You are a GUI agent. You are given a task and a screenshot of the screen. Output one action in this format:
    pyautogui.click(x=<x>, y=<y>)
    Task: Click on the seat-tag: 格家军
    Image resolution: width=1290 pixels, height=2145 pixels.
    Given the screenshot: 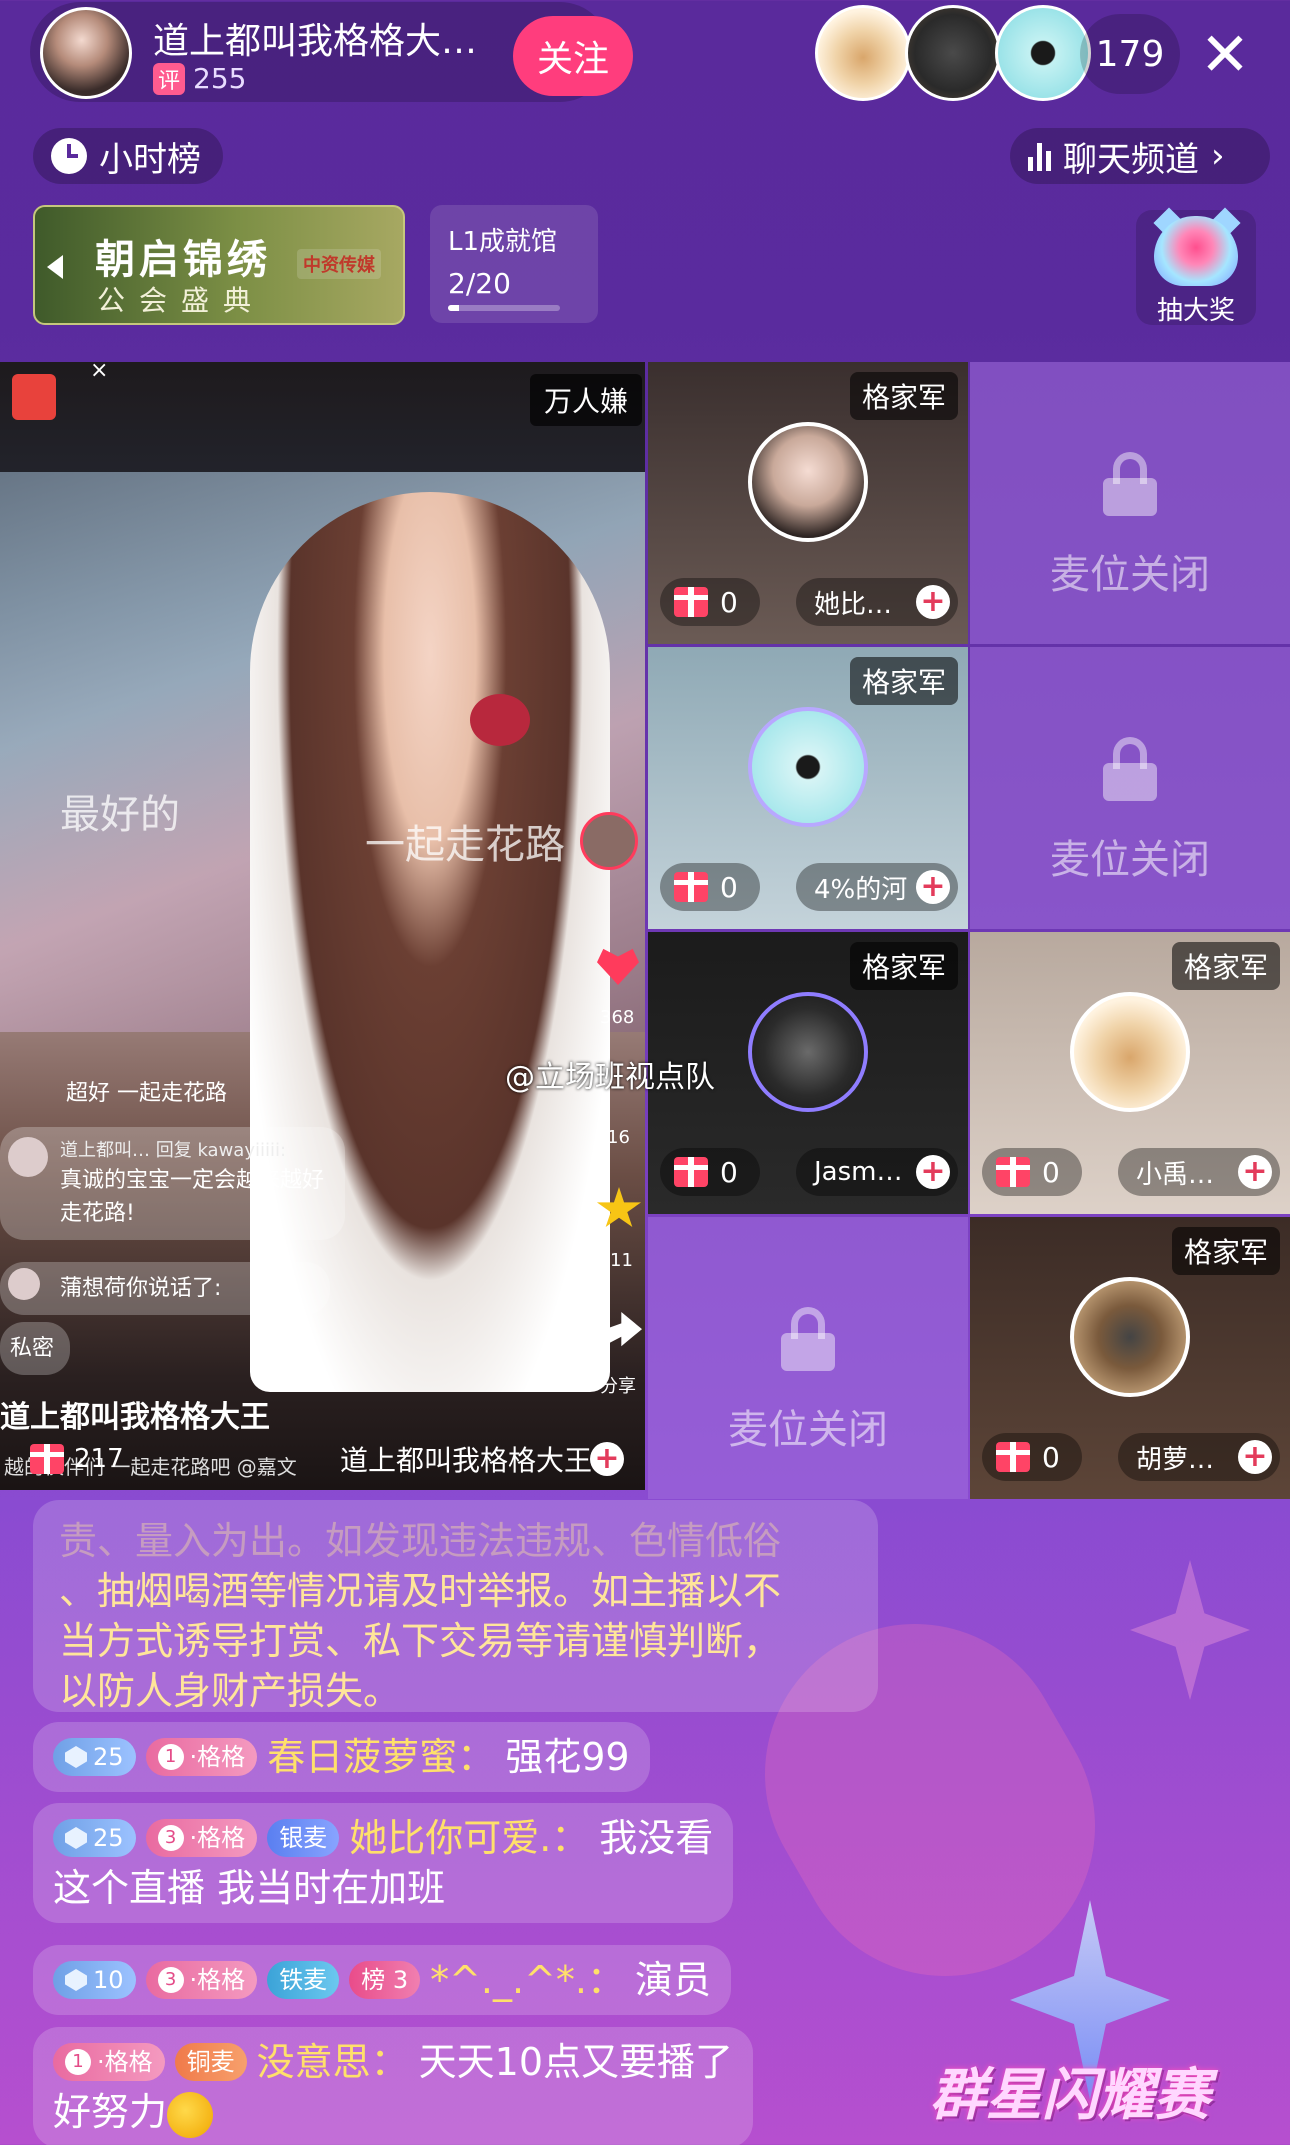 What is the action you would take?
    pyautogui.click(x=903, y=681)
    